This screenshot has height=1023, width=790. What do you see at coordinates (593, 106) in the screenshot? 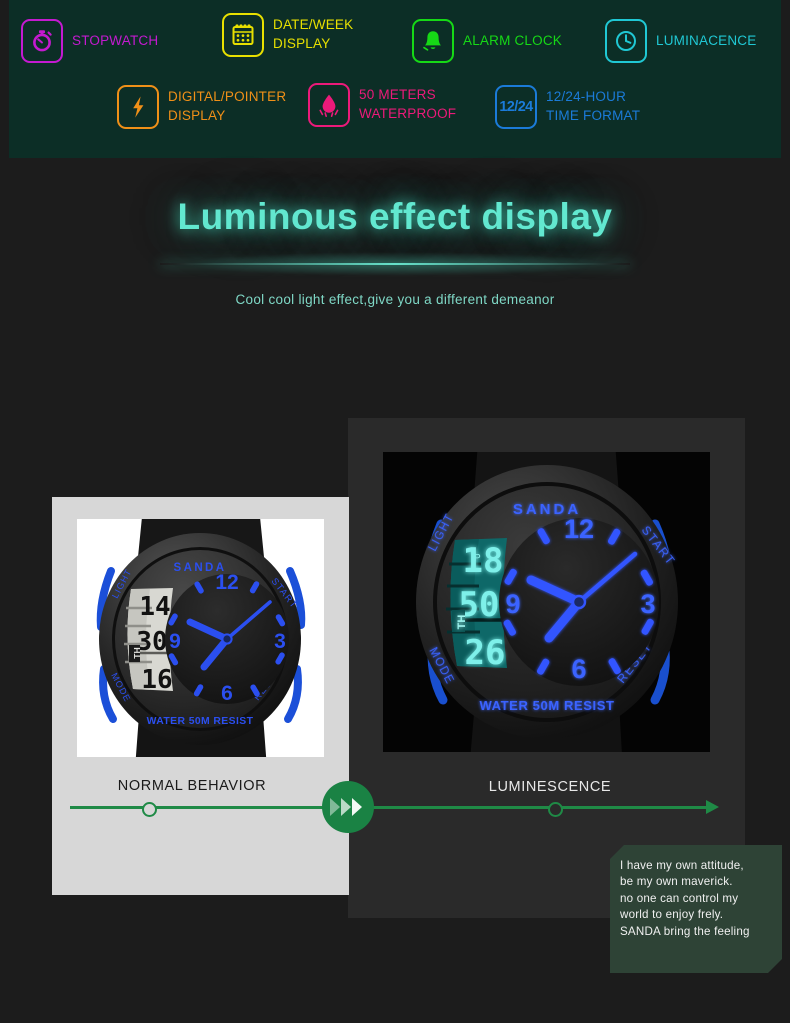
I see `feature-label: 12/24-HOUR TIME FORMAT` at bounding box center [593, 106].